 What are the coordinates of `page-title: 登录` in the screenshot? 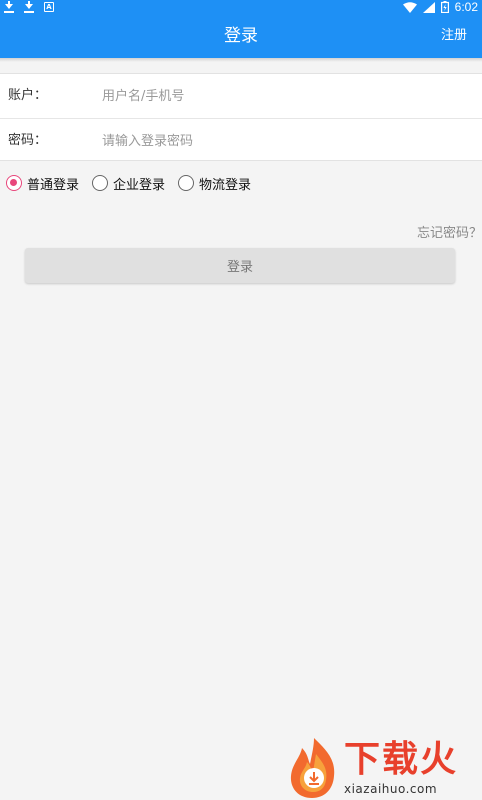 It's located at (241, 36).